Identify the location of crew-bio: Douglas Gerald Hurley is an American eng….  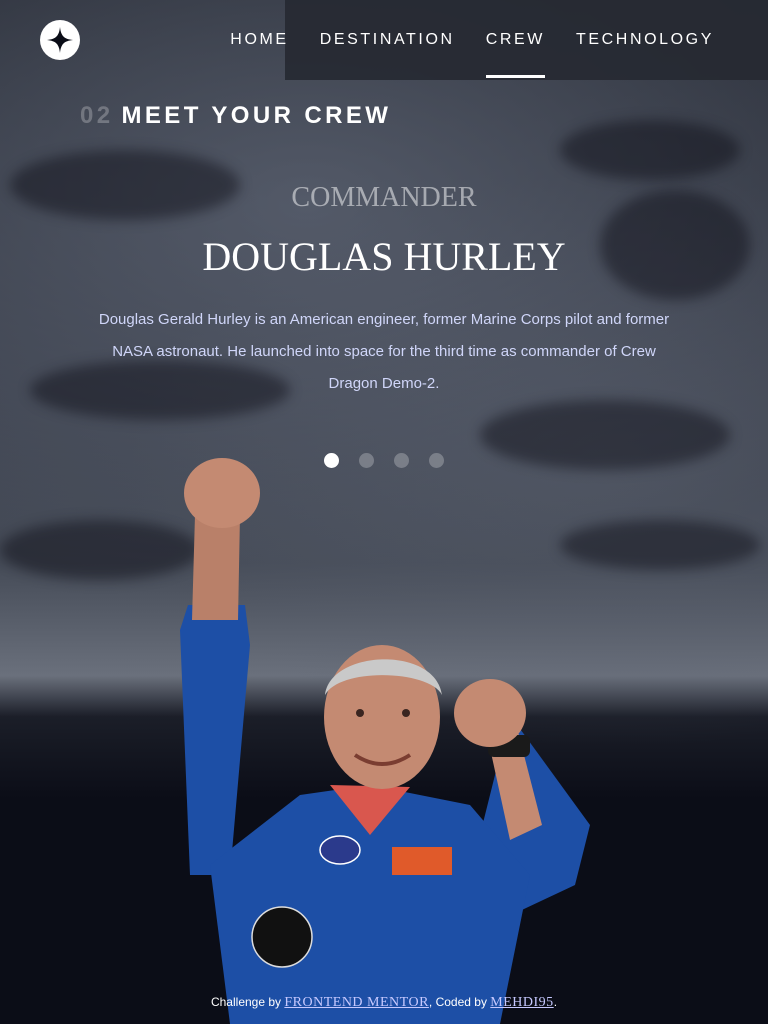
(384, 351).